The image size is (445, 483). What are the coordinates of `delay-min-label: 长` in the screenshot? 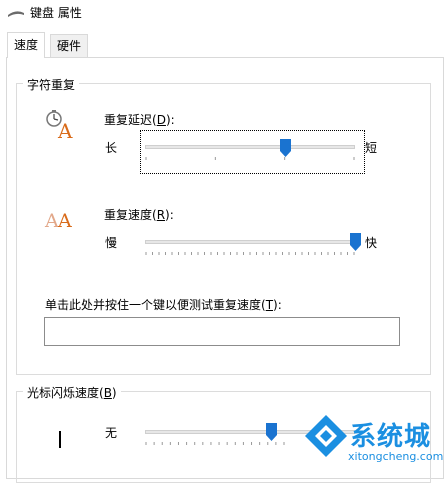 It's located at (111, 148).